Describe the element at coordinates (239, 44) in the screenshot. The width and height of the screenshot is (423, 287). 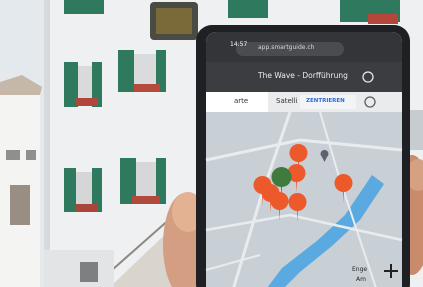
I see `status-time: 14:57` at that location.